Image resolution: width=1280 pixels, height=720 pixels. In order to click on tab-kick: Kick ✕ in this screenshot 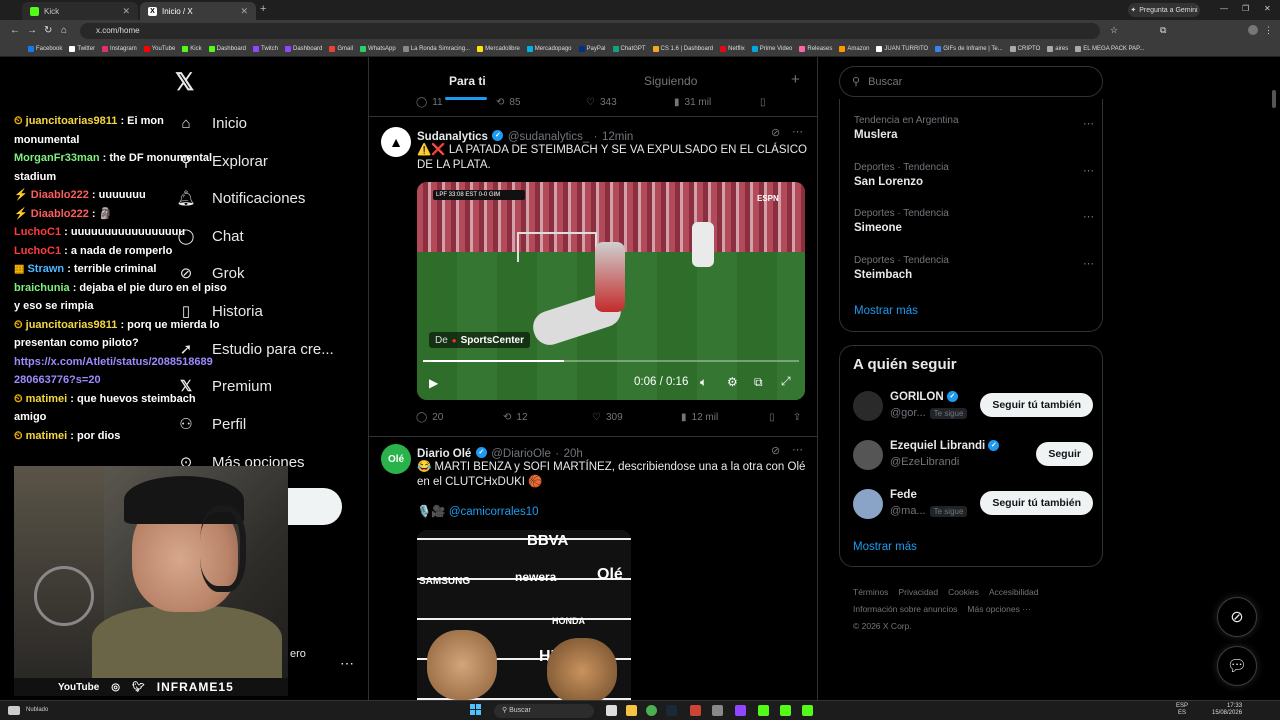, I will do `click(80, 11)`.